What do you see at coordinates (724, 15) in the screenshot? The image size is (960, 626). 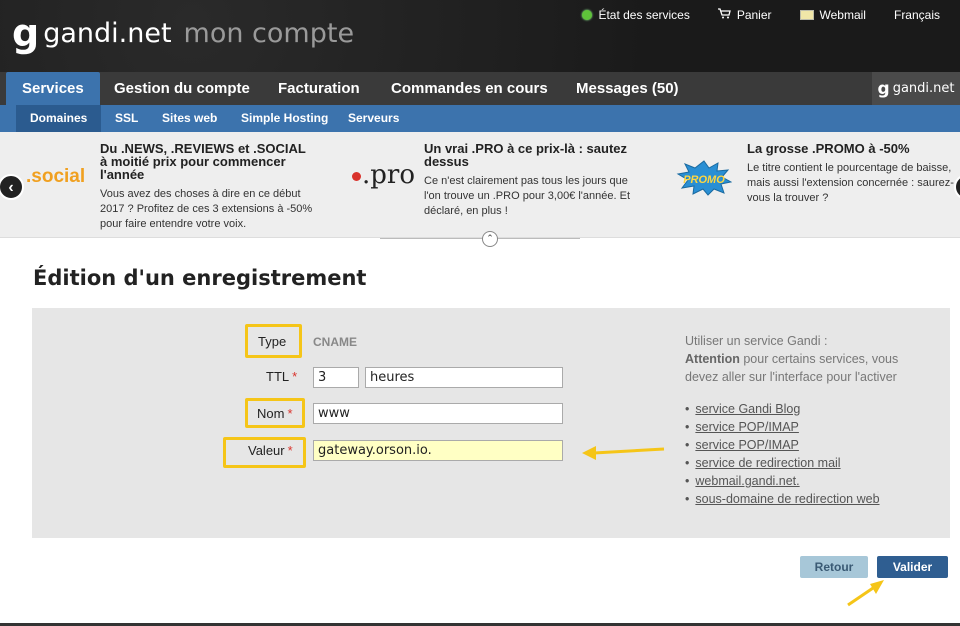 I see `cart-icon` at bounding box center [724, 15].